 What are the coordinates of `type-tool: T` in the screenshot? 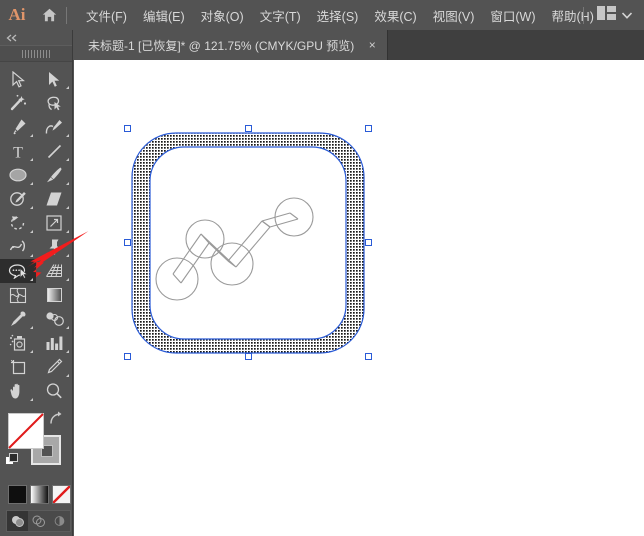 It's located at (18, 151).